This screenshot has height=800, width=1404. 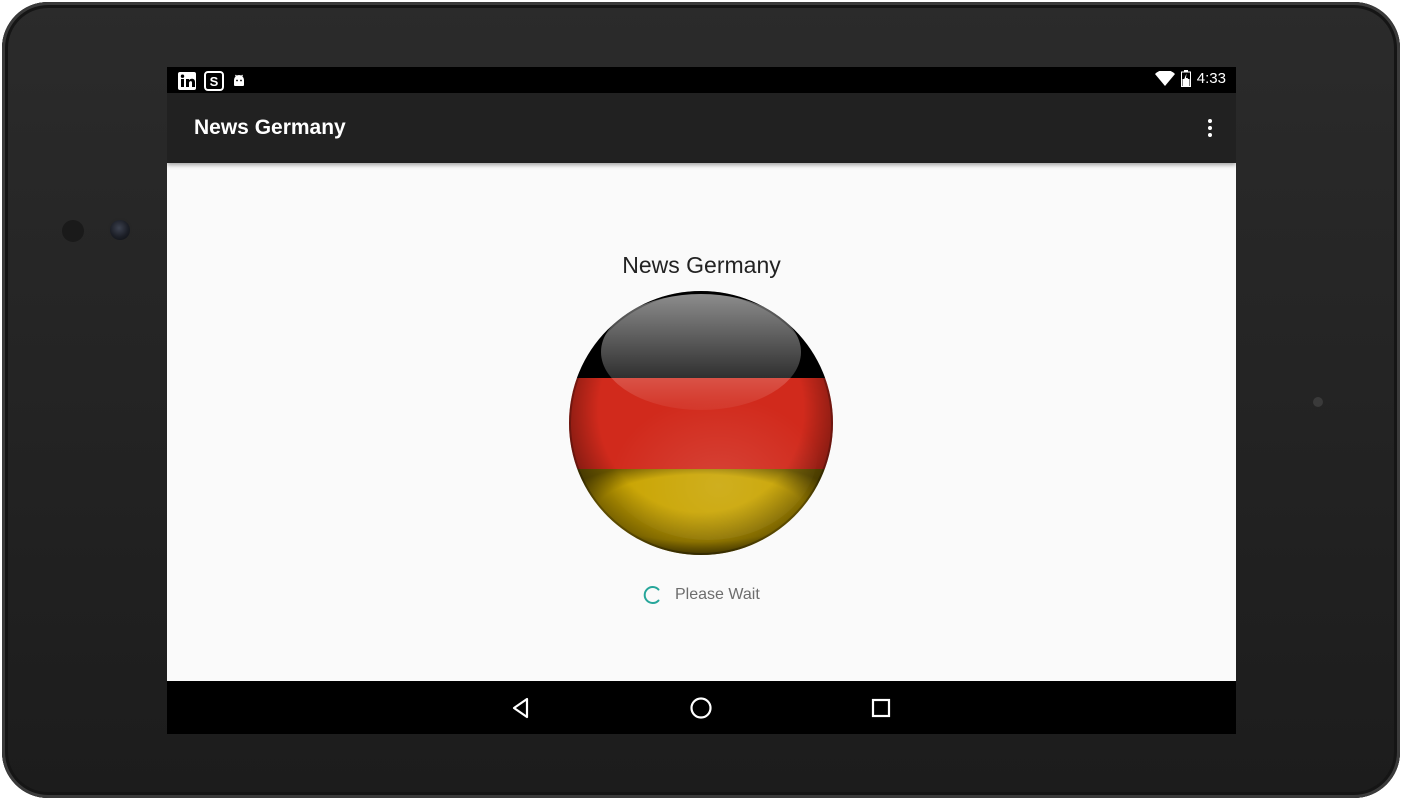 What do you see at coordinates (701, 265) in the screenshot?
I see `splash-title: News Germany` at bounding box center [701, 265].